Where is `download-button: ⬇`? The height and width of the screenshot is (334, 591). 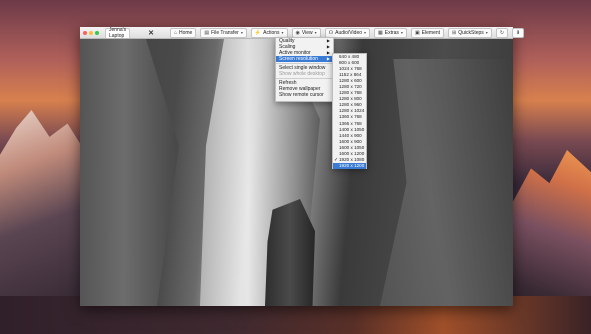
download-button: ⬇ is located at coordinates (518, 32).